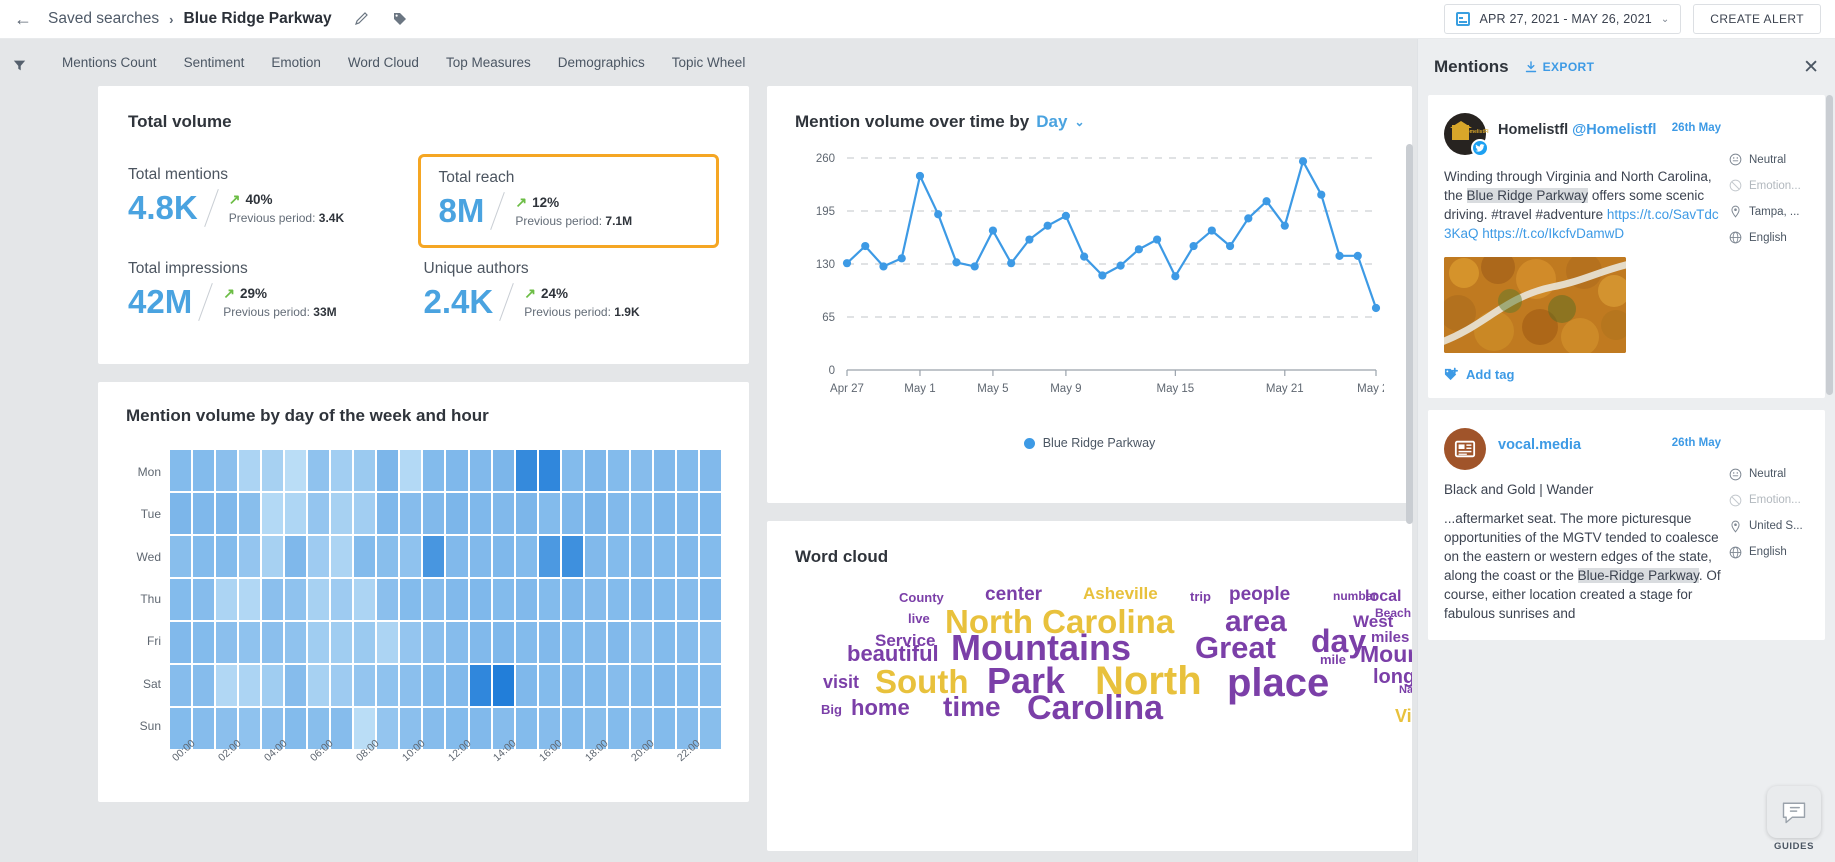 This screenshot has height=862, width=1835. What do you see at coordinates (1393, 613) in the screenshot?
I see `word-cloud-word: Beach` at bounding box center [1393, 613].